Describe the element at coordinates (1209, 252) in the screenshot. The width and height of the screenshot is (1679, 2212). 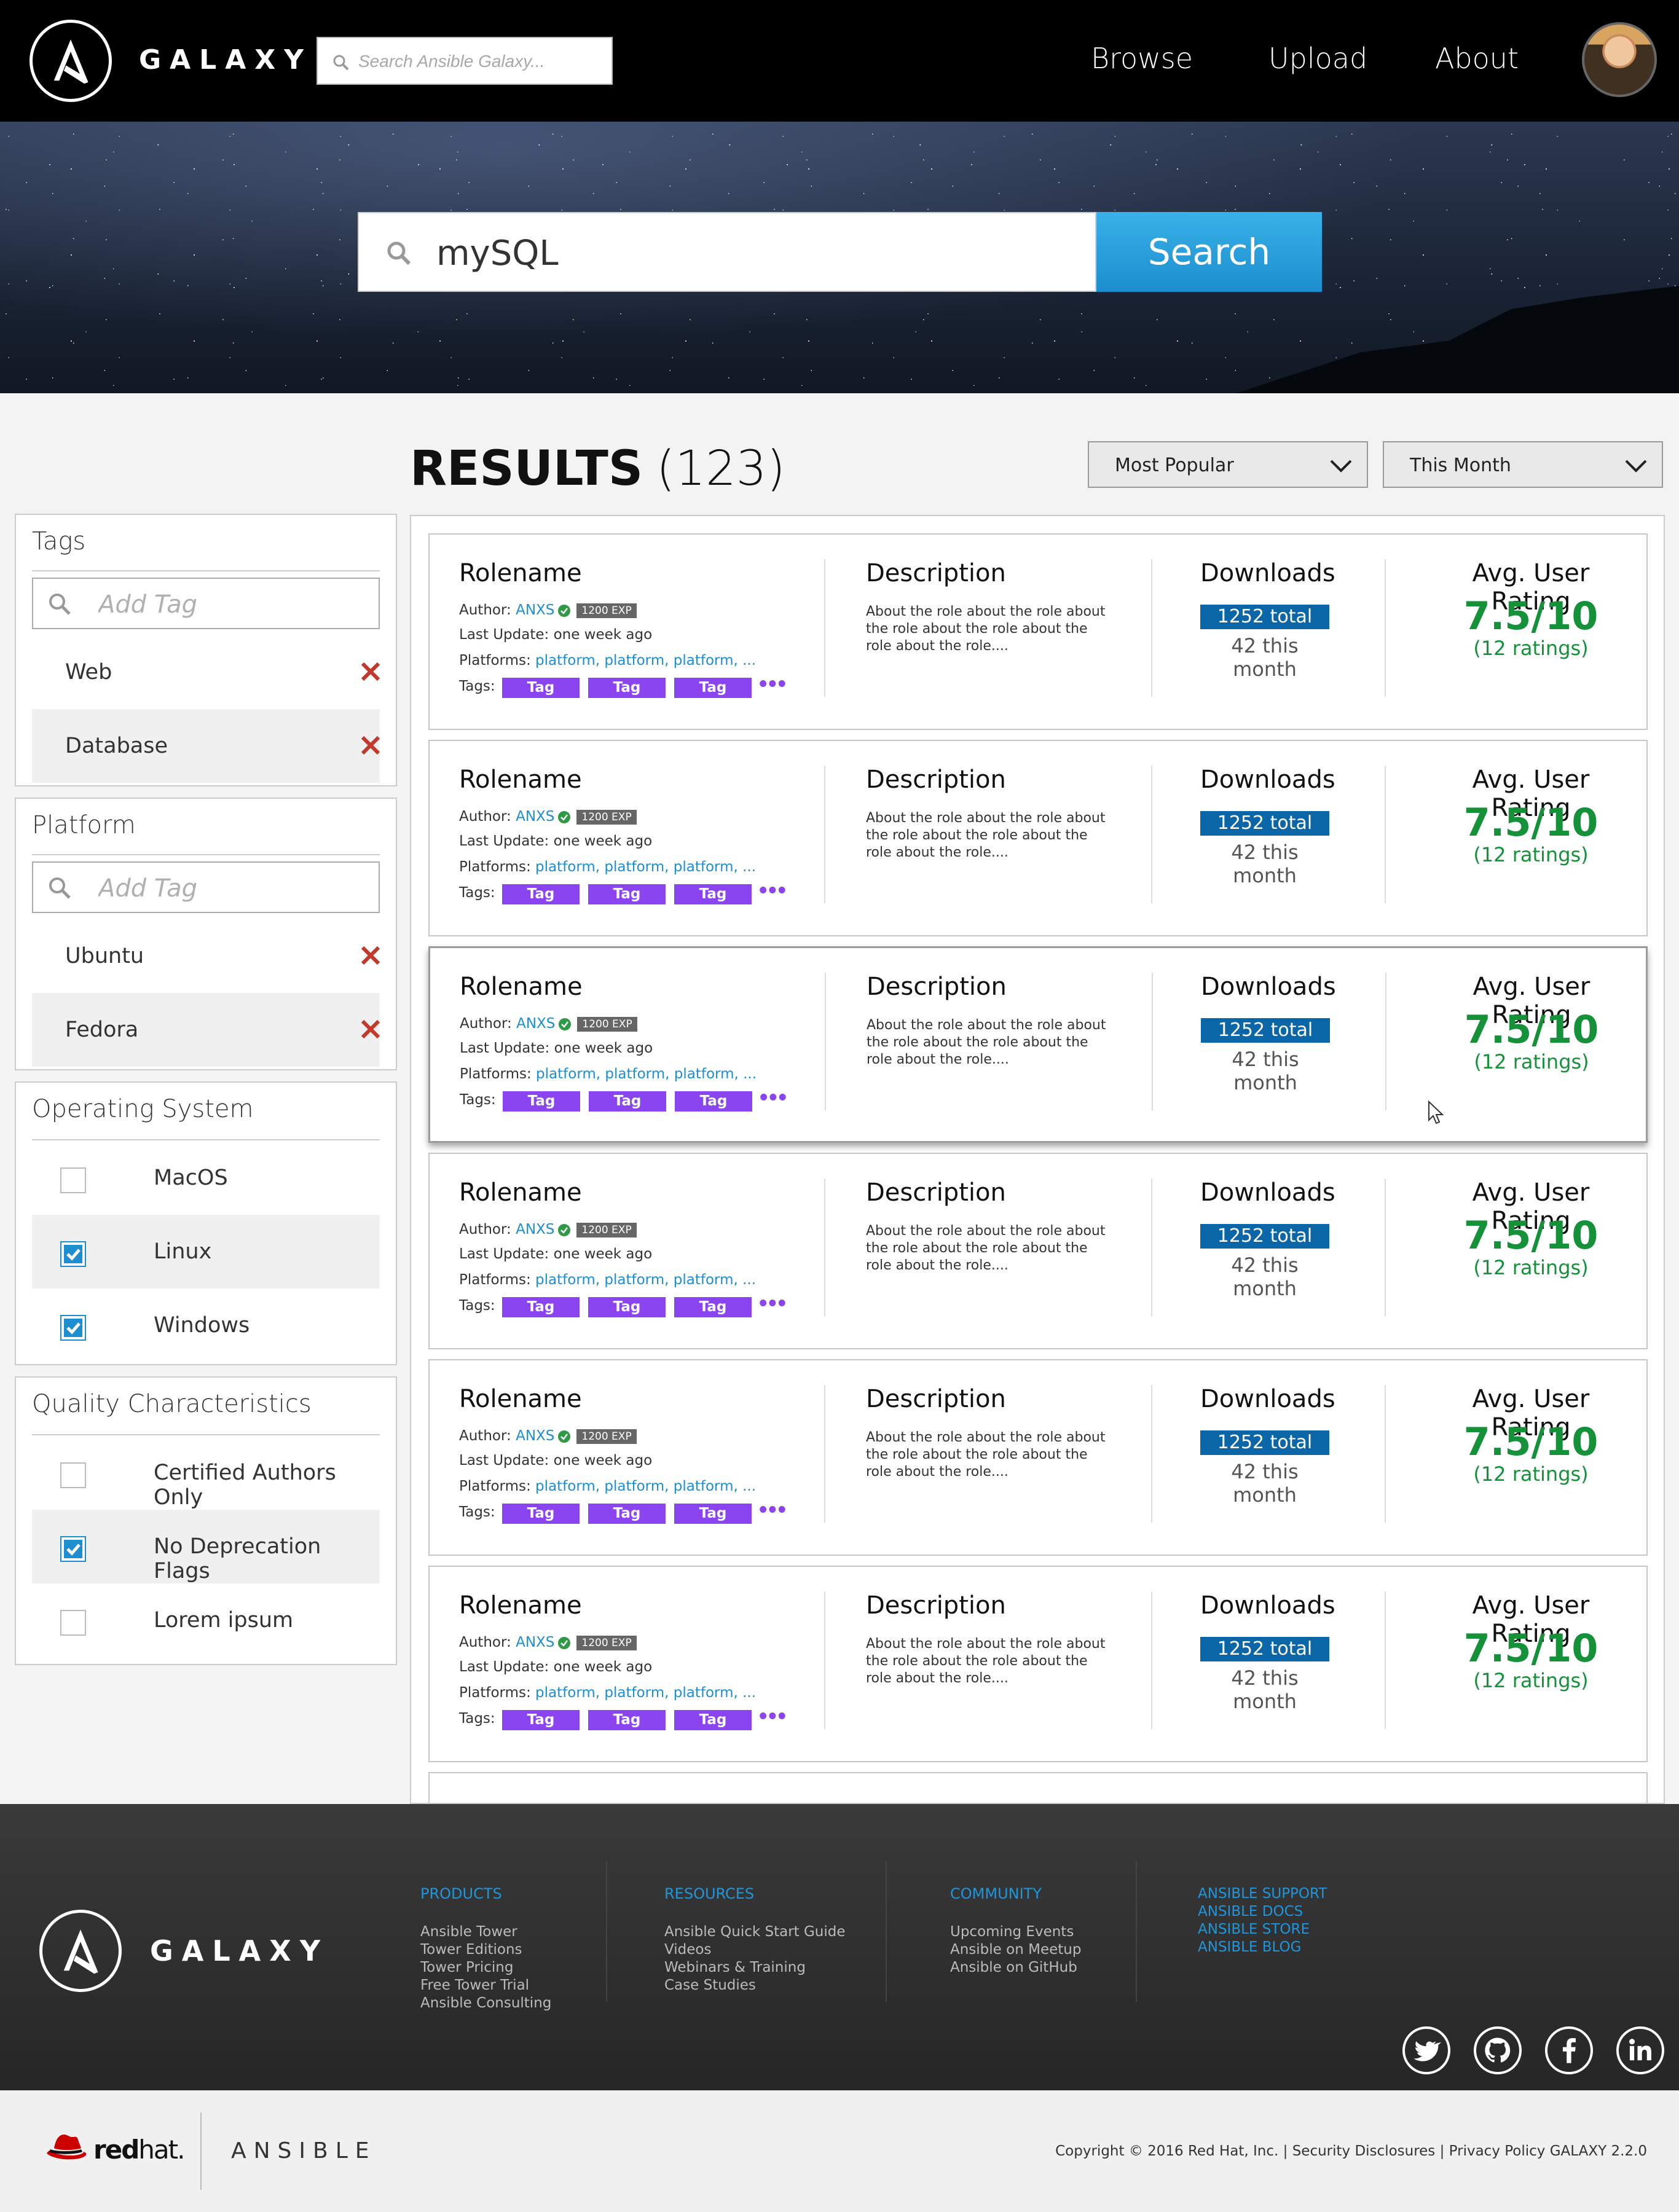
I see `search-button: Search` at that location.